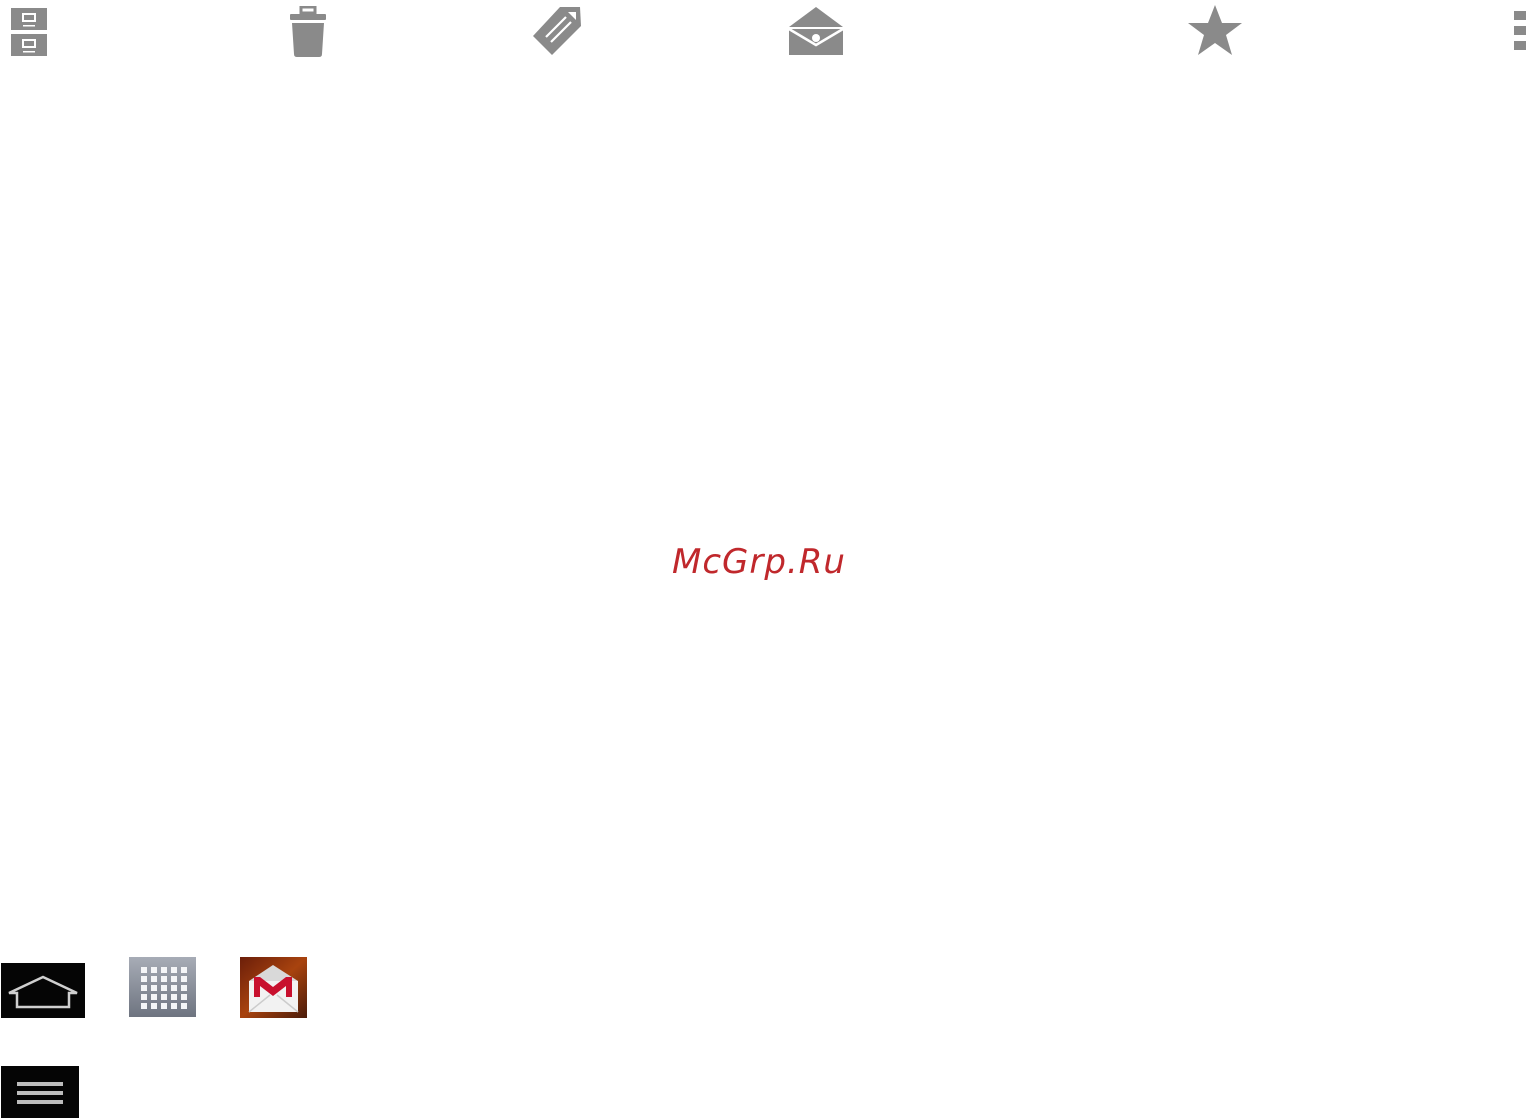  I want to click on star-icon, so click(1215, 30).